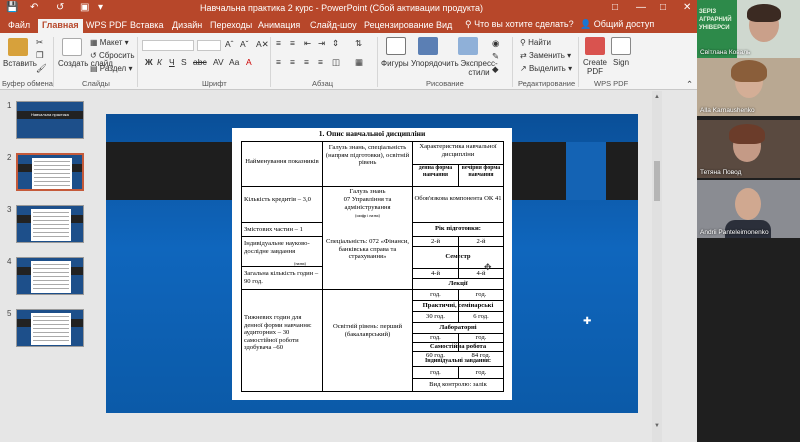 Image resolution: width=800 pixels, height=442 pixels. I want to click on shape-fill-icon: ◉, so click(495, 43).